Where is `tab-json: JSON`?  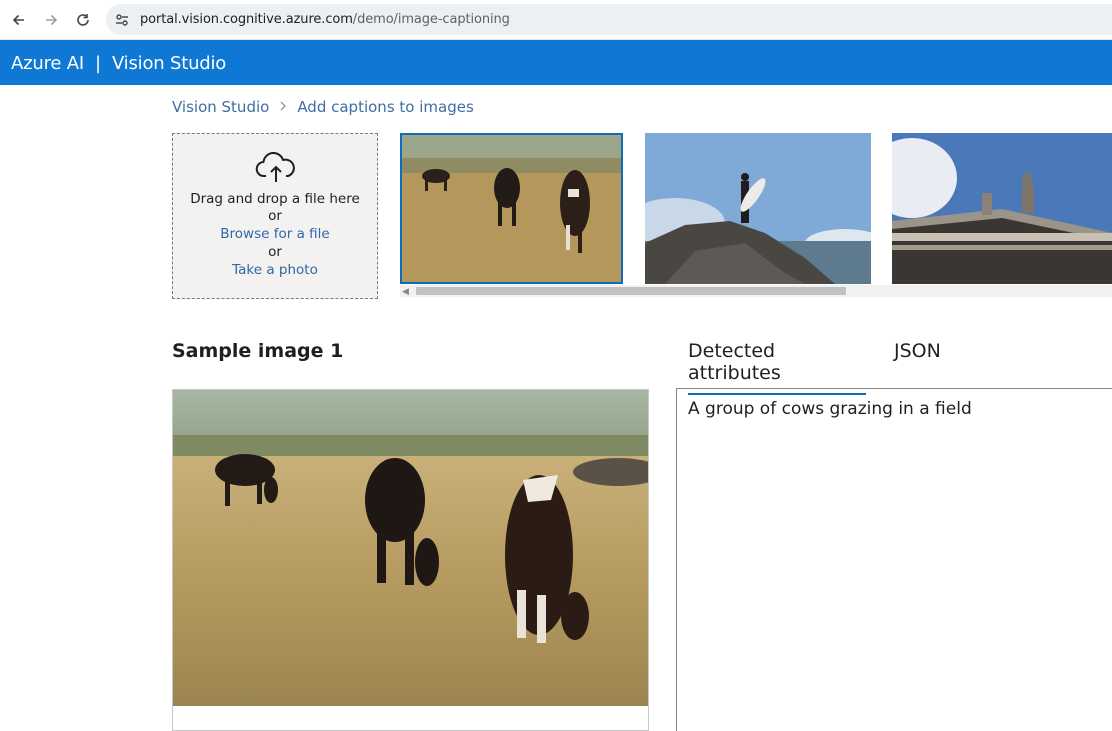 tab-json: JSON is located at coordinates (917, 351).